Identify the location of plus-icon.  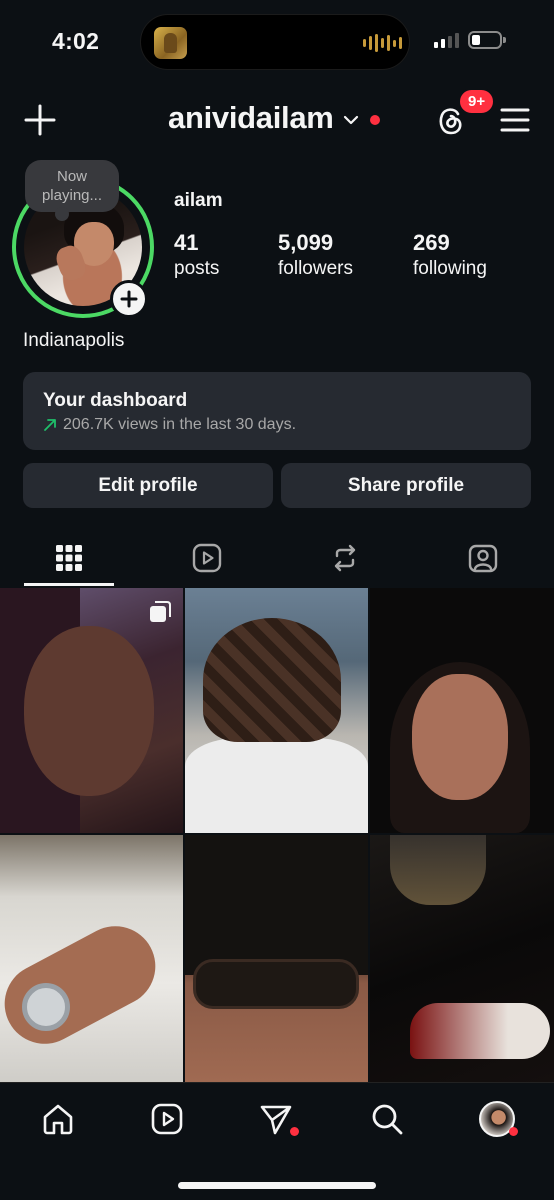
(129, 299).